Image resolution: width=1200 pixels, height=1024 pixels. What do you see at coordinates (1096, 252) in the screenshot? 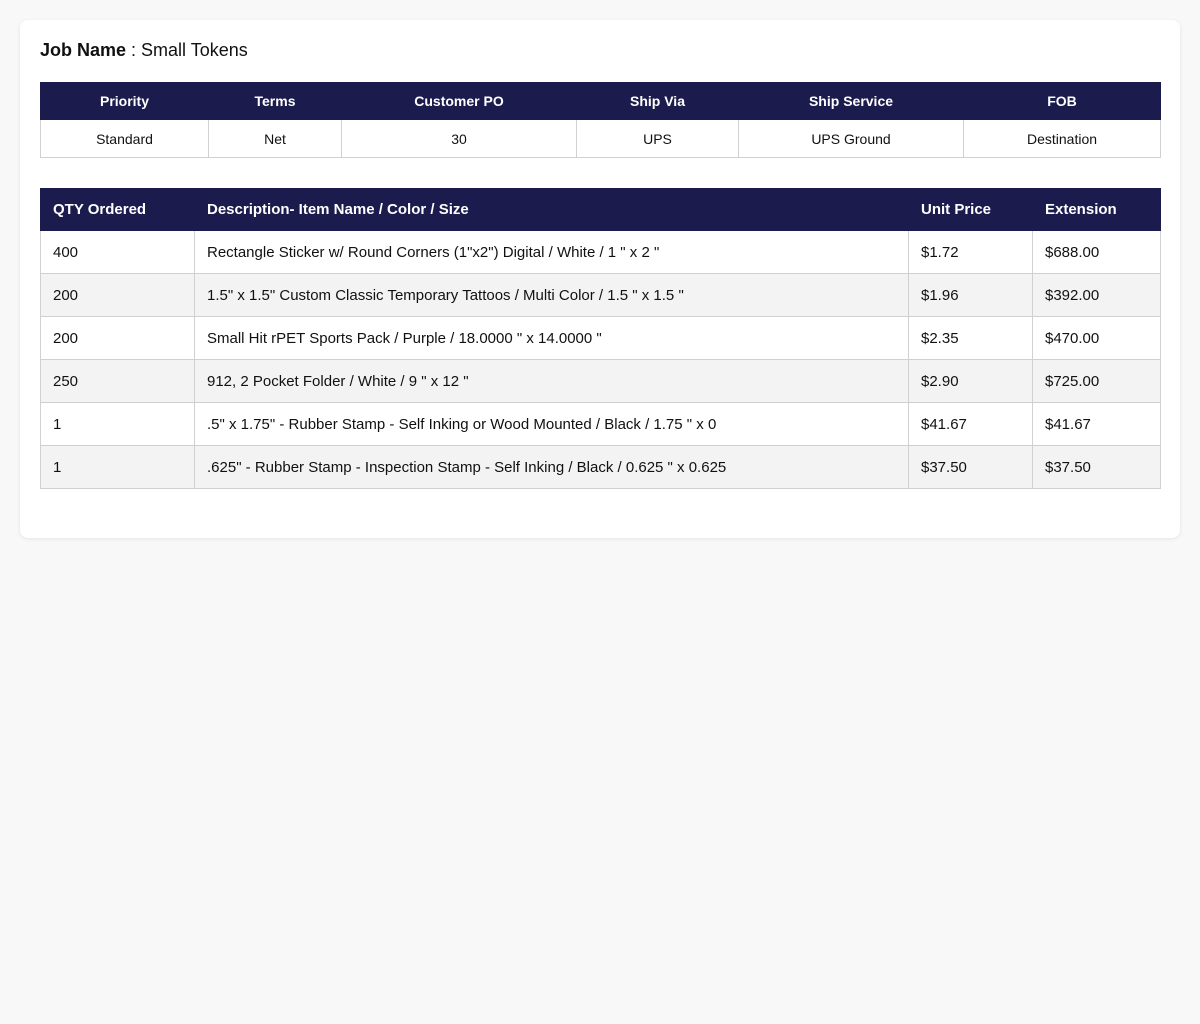
I see `extension-cell: $688.00` at bounding box center [1096, 252].